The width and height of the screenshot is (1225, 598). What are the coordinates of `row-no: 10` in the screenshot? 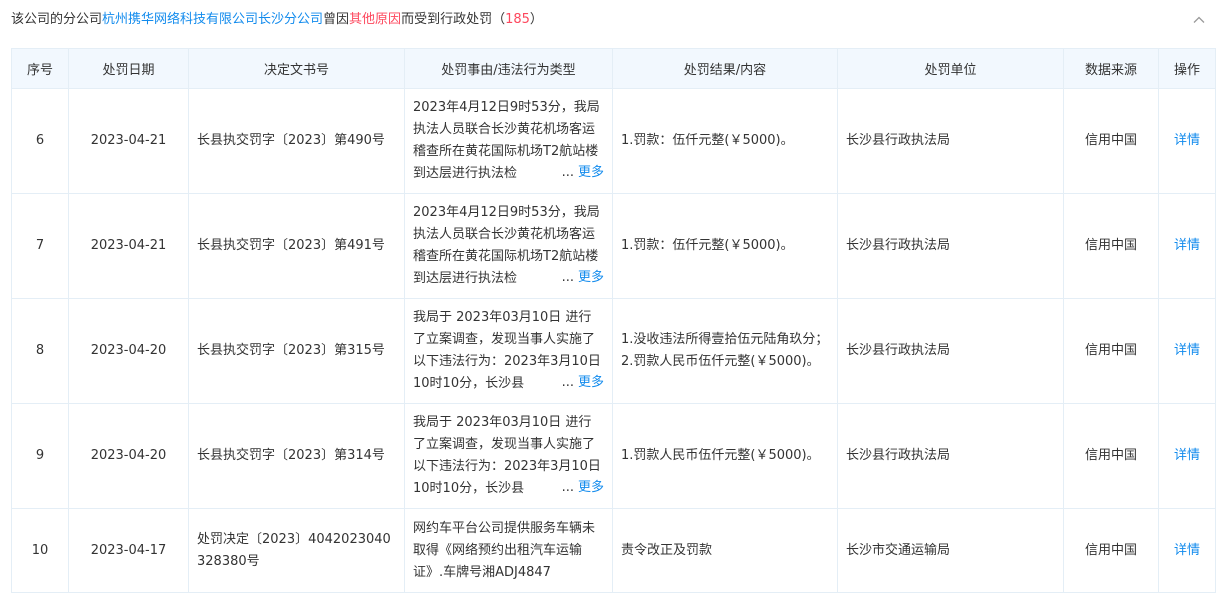 It's located at (40, 550).